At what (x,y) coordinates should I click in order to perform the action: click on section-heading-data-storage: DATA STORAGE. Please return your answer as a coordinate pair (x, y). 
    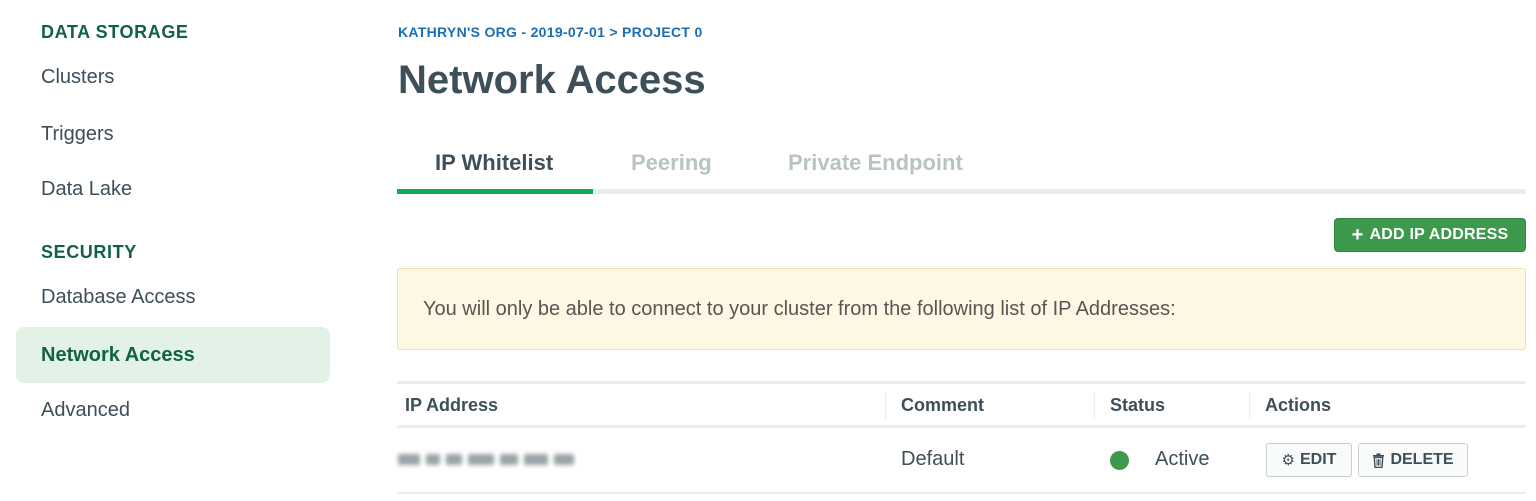
    Looking at the image, I should click on (115, 32).